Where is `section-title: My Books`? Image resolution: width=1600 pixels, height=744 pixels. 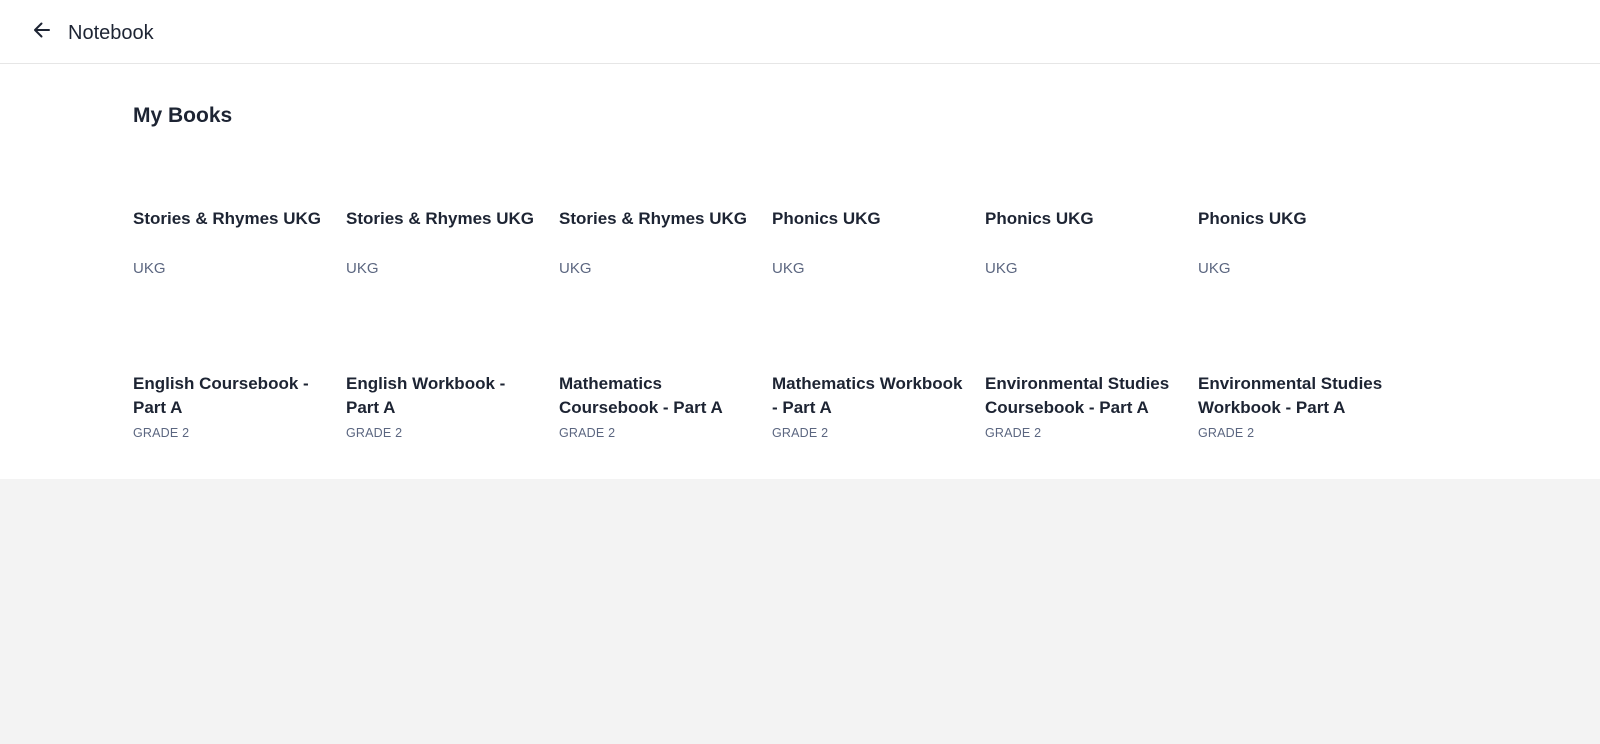
section-title: My Books is located at coordinates (183, 115).